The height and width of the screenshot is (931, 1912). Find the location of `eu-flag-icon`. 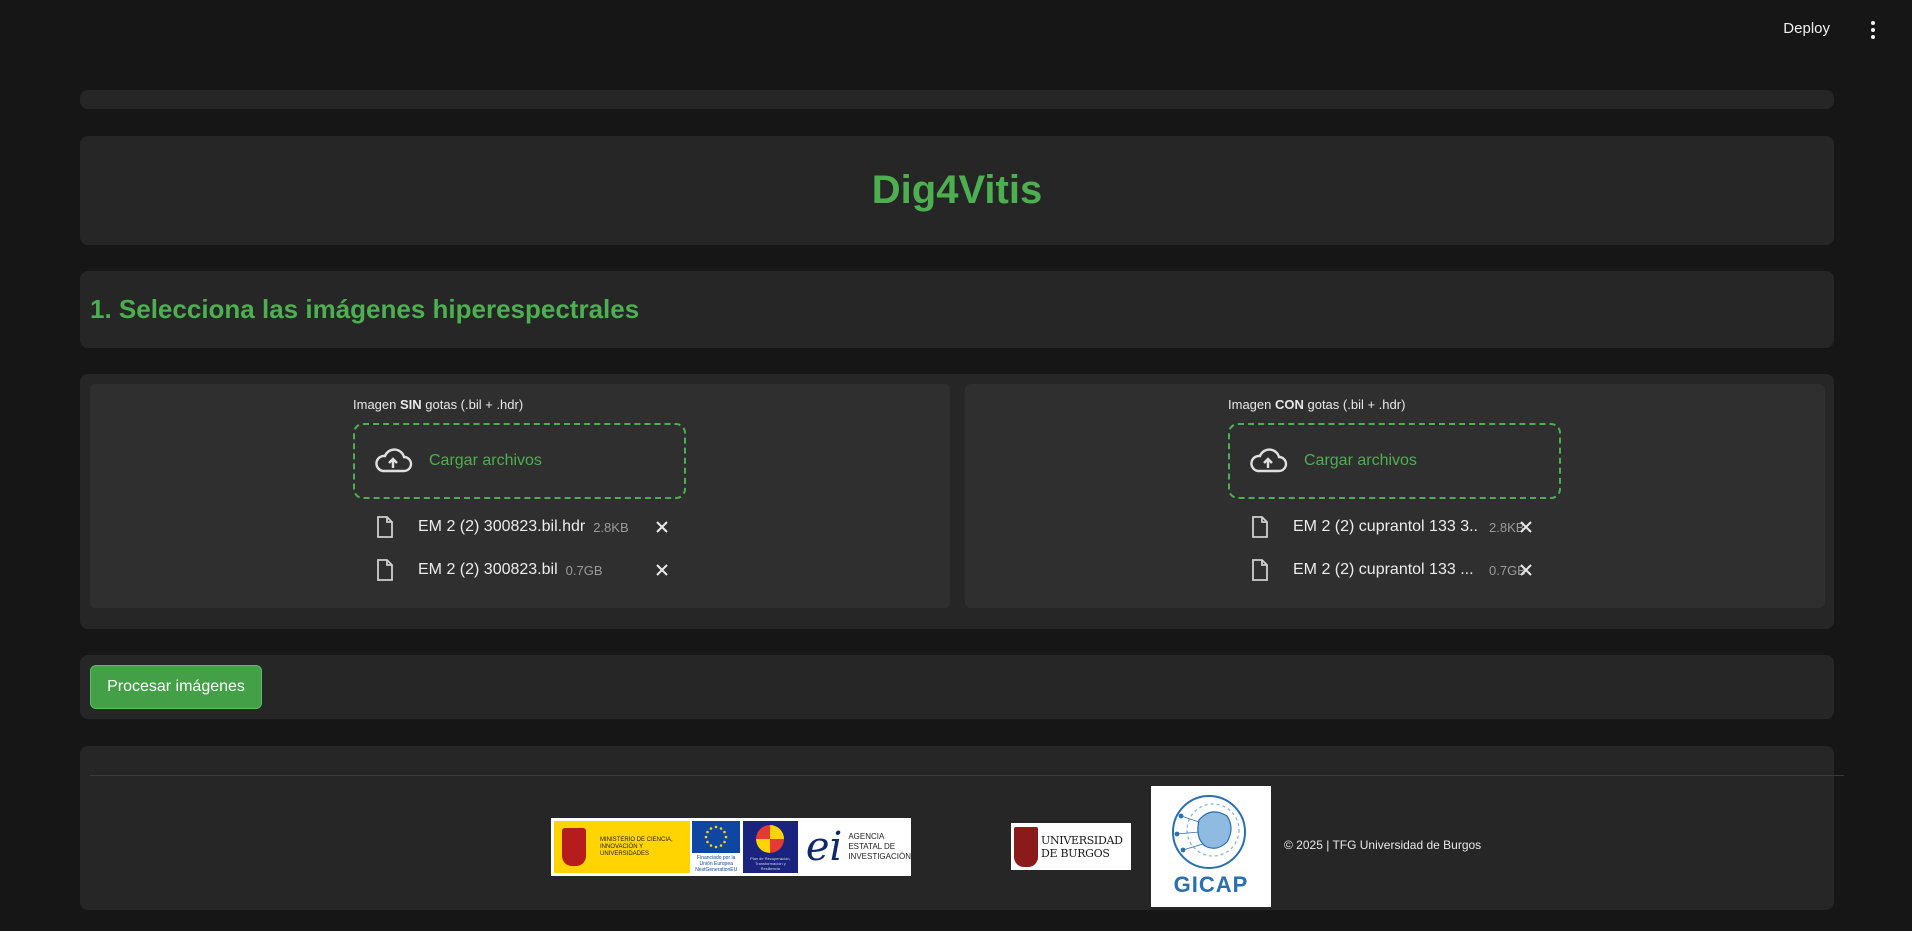

eu-flag-icon is located at coordinates (716, 837).